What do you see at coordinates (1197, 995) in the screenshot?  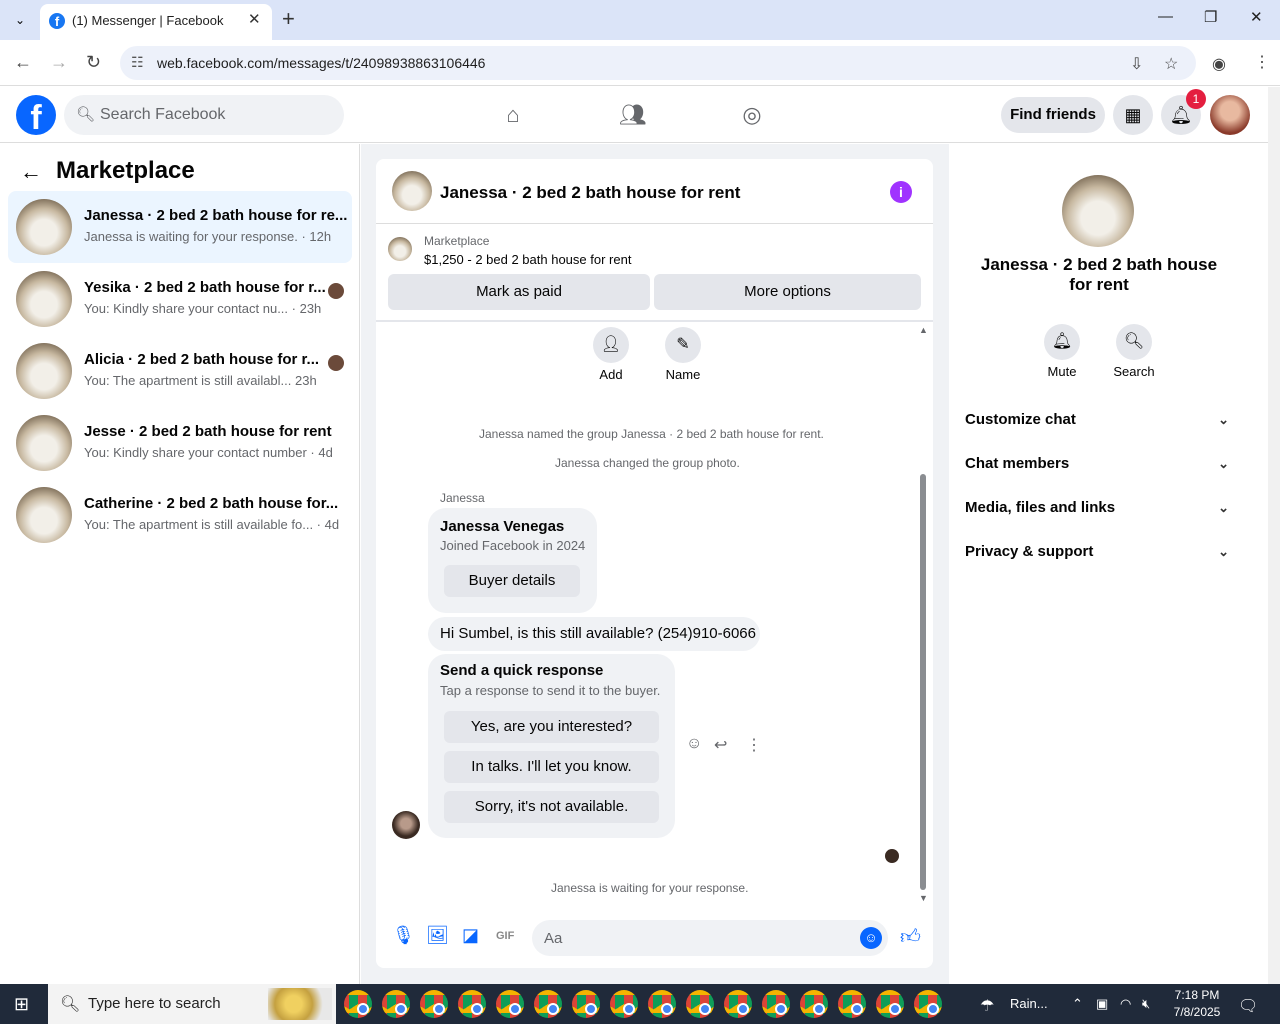 I see `clock-time: 7:18 PM` at bounding box center [1197, 995].